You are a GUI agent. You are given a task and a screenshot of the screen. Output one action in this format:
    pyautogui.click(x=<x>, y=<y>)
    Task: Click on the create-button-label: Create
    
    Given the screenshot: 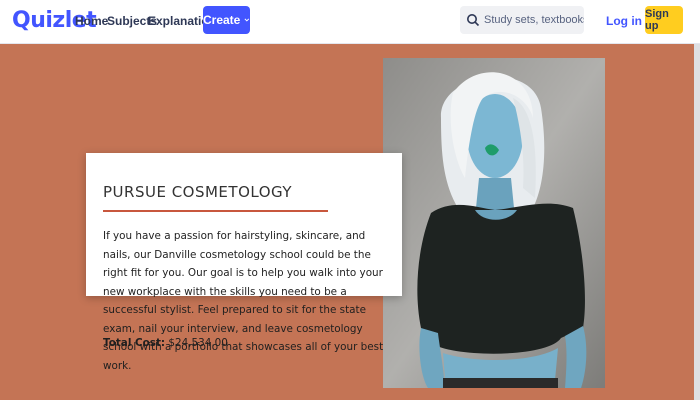 What is the action you would take?
    pyautogui.click(x=222, y=20)
    